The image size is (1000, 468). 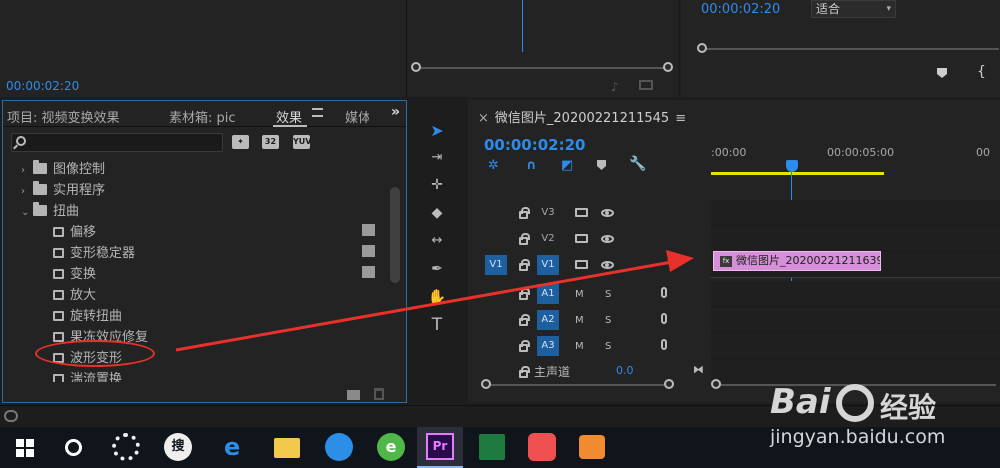 What do you see at coordinates (424, 306) in the screenshot?
I see `arrow-shaft` at bounding box center [424, 306].